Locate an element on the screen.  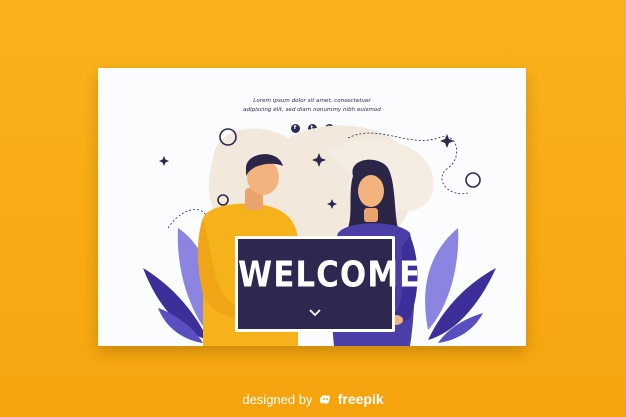
welcome-title: WELCOME is located at coordinates (330, 275).